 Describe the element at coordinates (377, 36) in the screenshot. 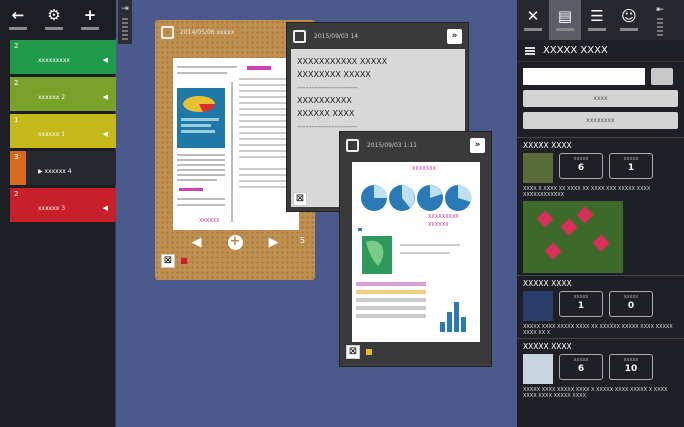

I see `window-titlebar: 2015/09/03 14 »` at that location.